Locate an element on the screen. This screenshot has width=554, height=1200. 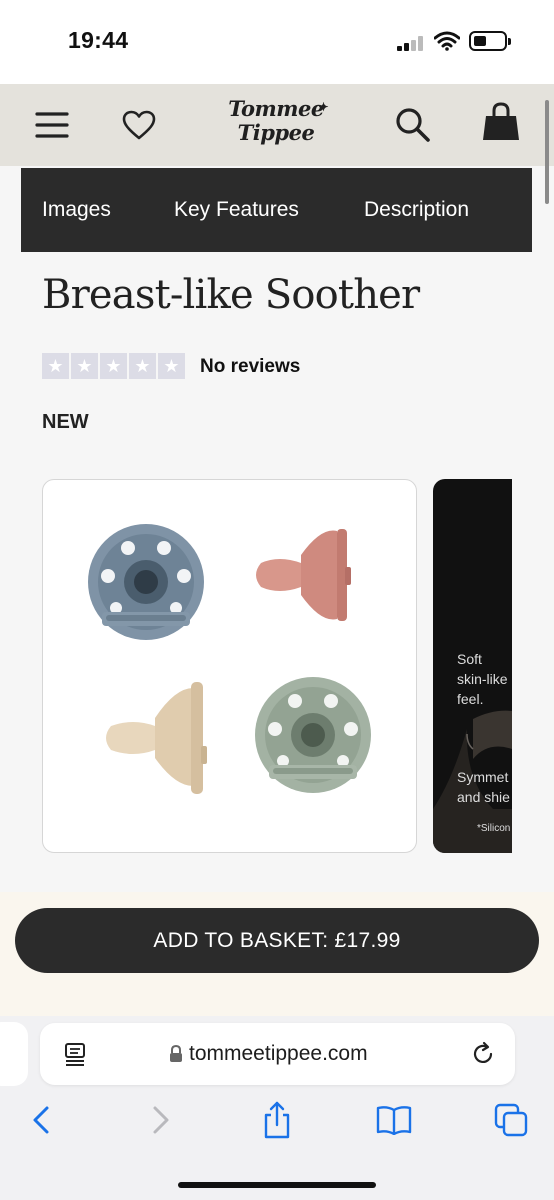
new-badge: NEW is located at coordinates (65, 422).